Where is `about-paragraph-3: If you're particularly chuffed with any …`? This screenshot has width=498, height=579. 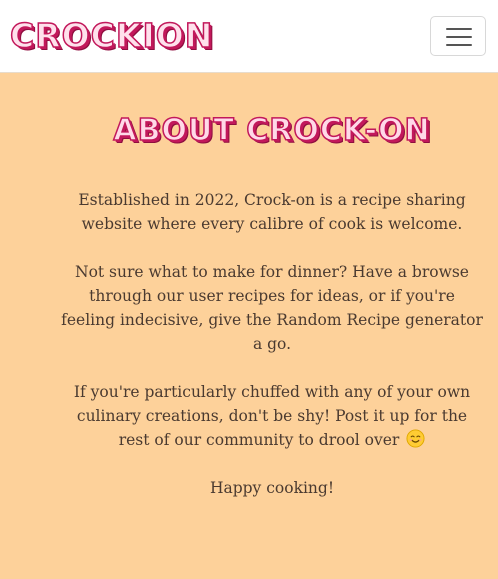 about-paragraph-3: If you're particularly chuffed with any … is located at coordinates (272, 416).